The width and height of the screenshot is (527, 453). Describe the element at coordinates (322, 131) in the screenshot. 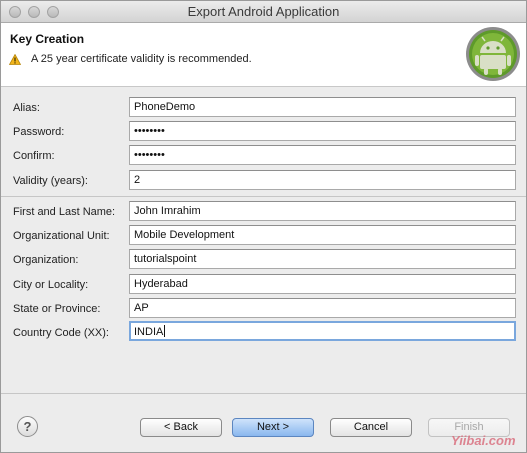

I see `password-field: ••••••••` at that location.